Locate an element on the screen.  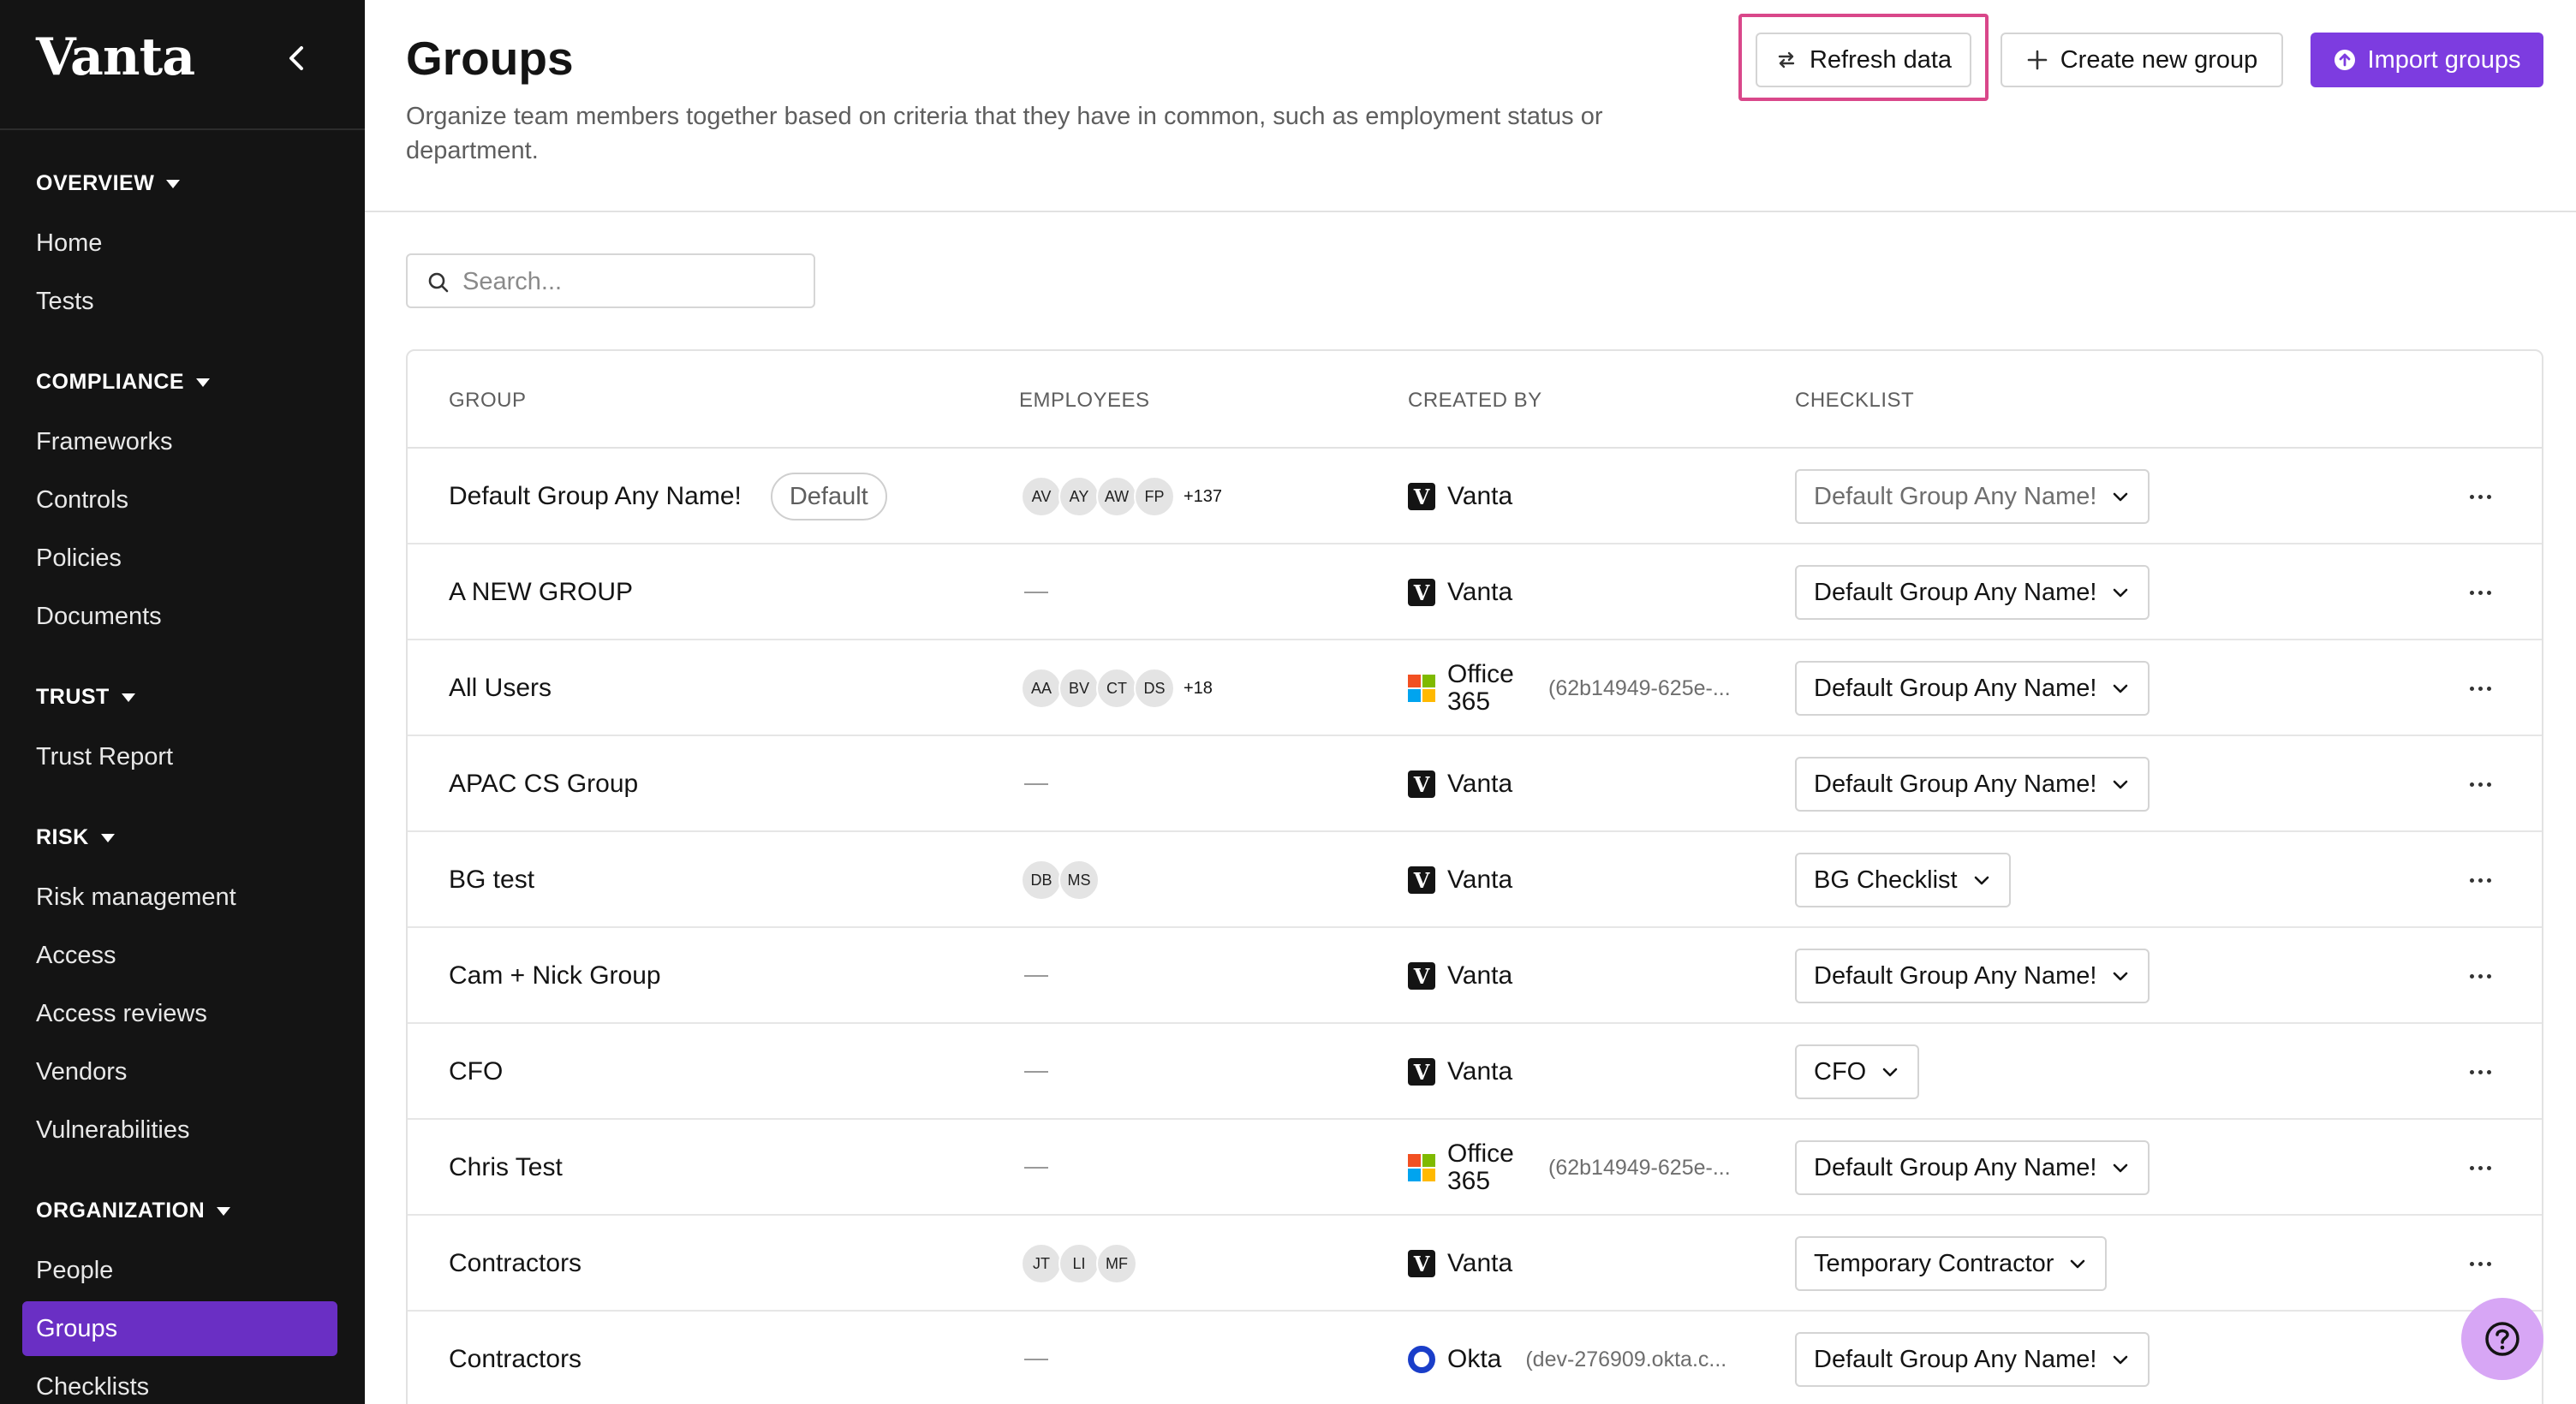
nav-trust-report: Trust Report is located at coordinates (180, 756).